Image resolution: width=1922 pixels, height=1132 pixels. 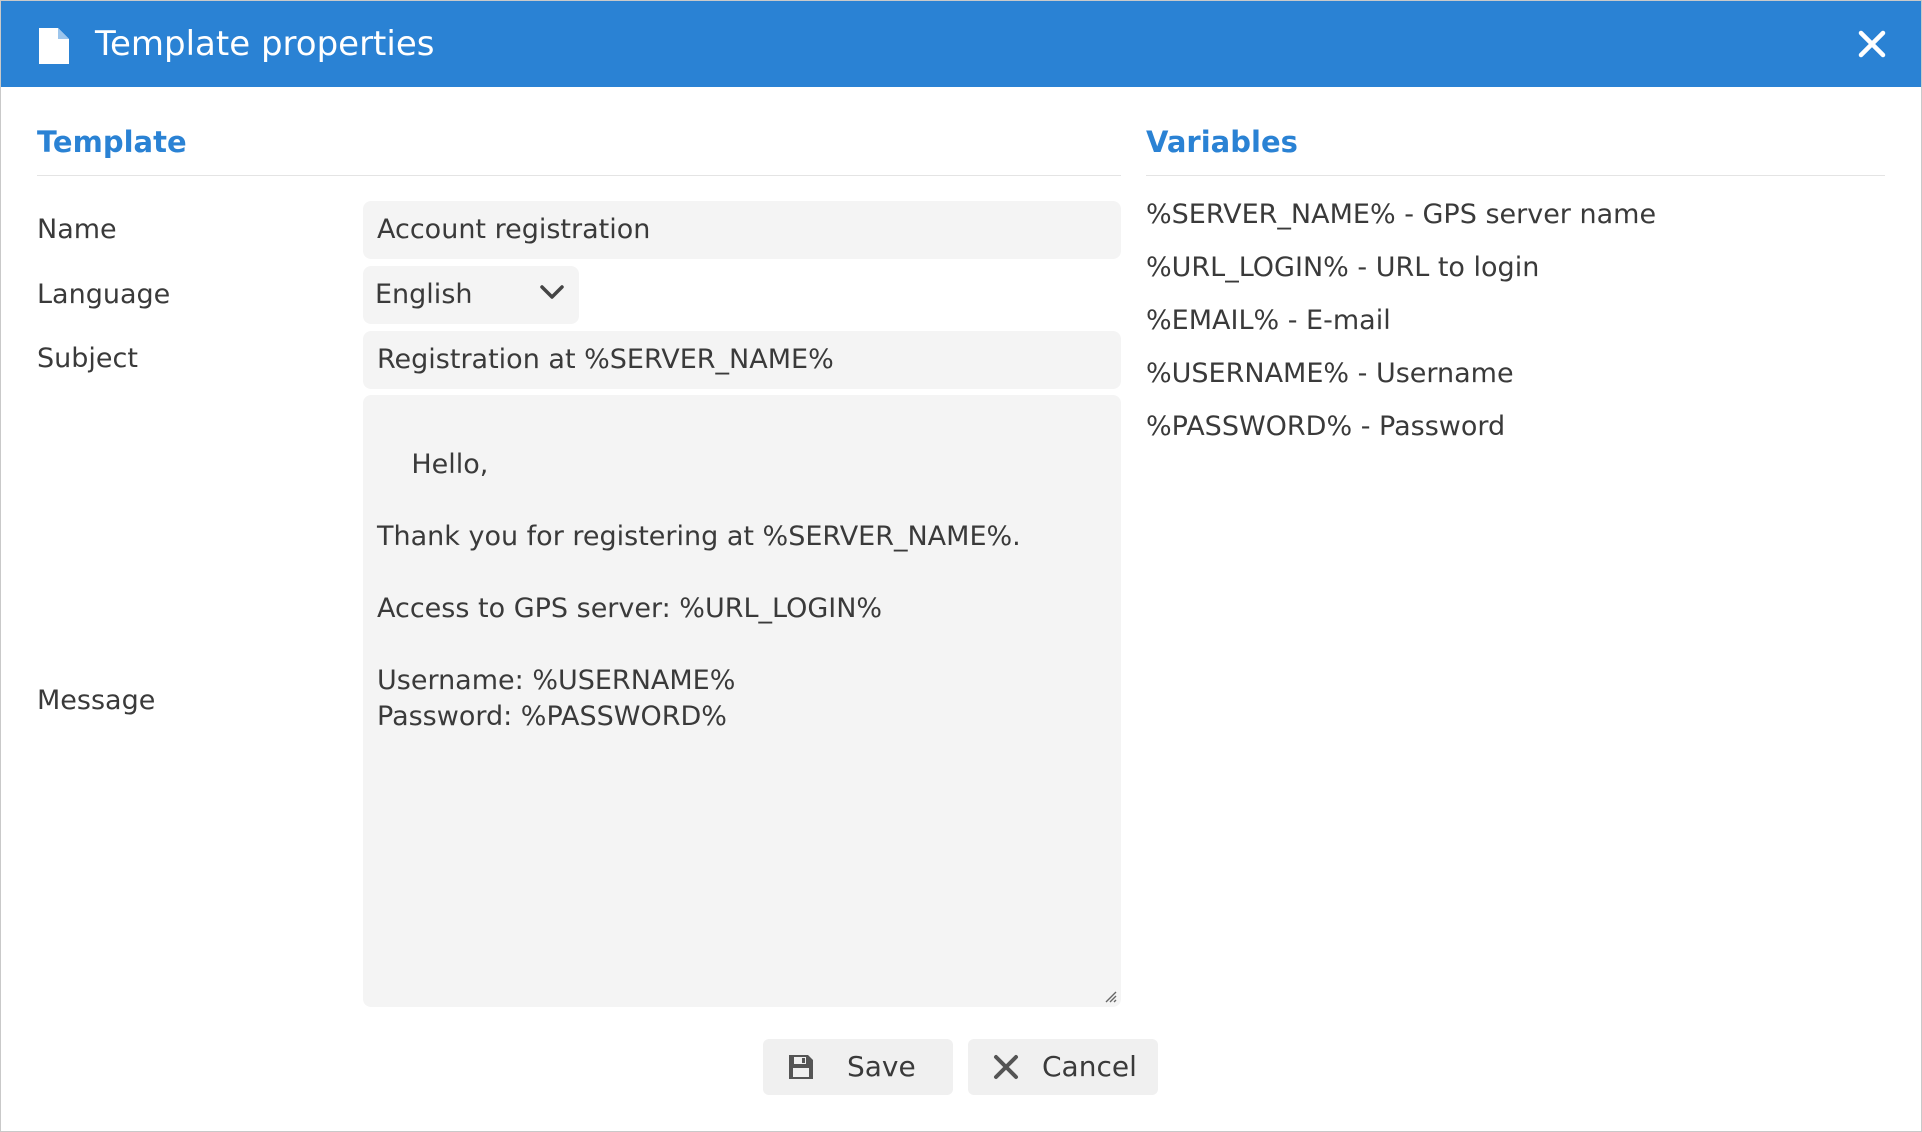 I want to click on variable-url-login: %URL_LOGIN% - URL to login, so click(x=1343, y=267).